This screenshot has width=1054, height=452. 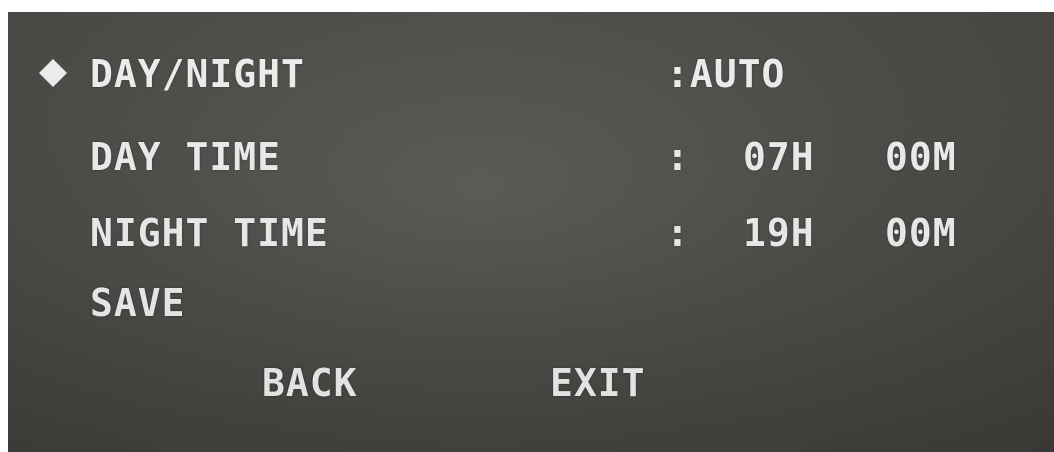 What do you see at coordinates (310, 383) in the screenshot?
I see `back-button: BACK` at bounding box center [310, 383].